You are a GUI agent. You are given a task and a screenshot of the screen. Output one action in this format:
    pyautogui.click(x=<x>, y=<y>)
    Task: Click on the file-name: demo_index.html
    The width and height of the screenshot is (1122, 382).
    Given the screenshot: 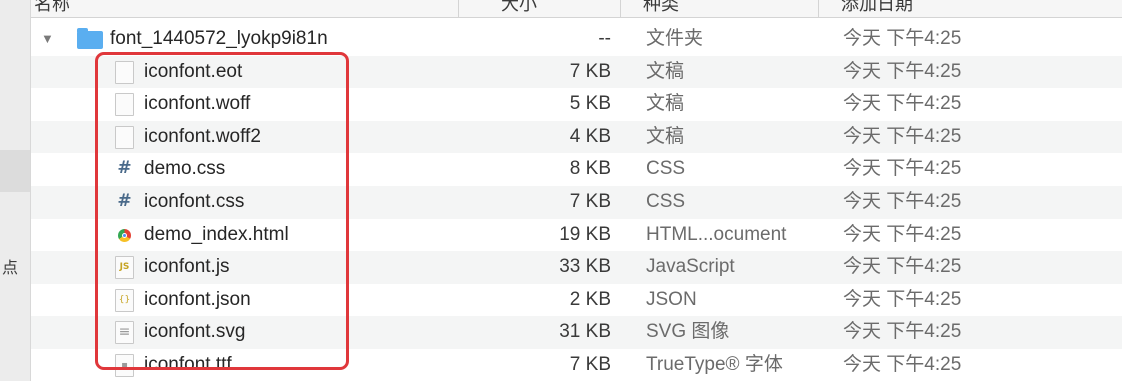 What is the action you would take?
    pyautogui.click(x=216, y=234)
    